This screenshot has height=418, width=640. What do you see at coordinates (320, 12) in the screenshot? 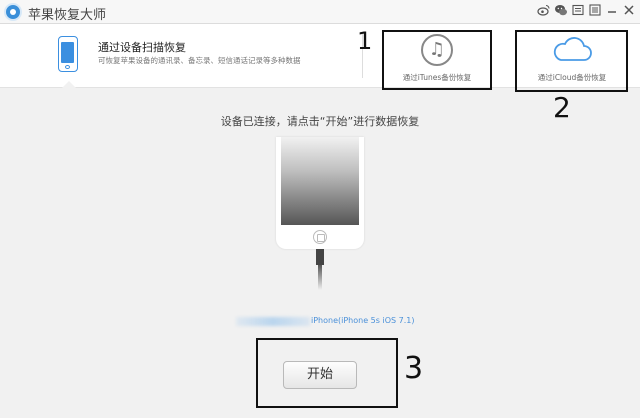
I see `title-bar: 苹果恢复大师` at bounding box center [320, 12].